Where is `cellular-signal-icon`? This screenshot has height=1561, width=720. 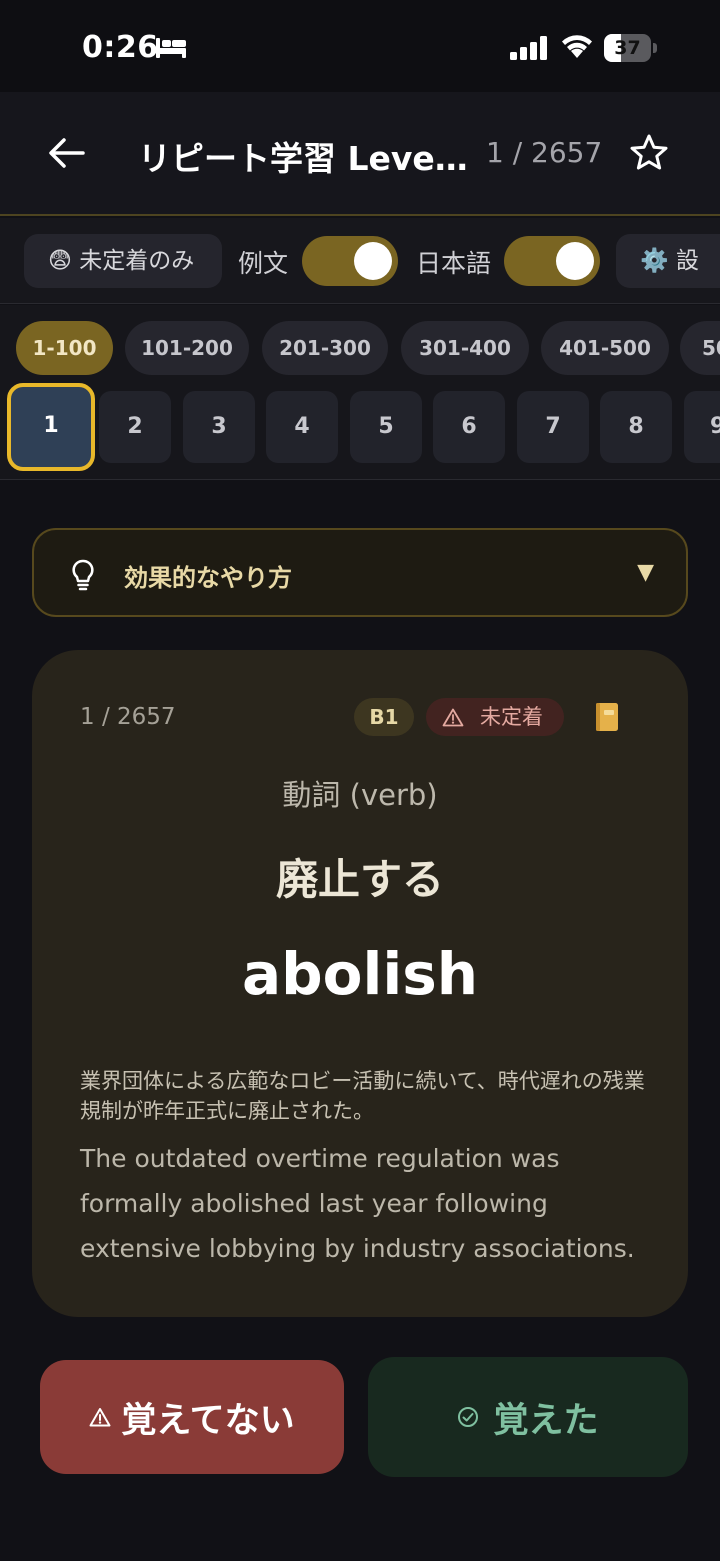 cellular-signal-icon is located at coordinates (528, 48).